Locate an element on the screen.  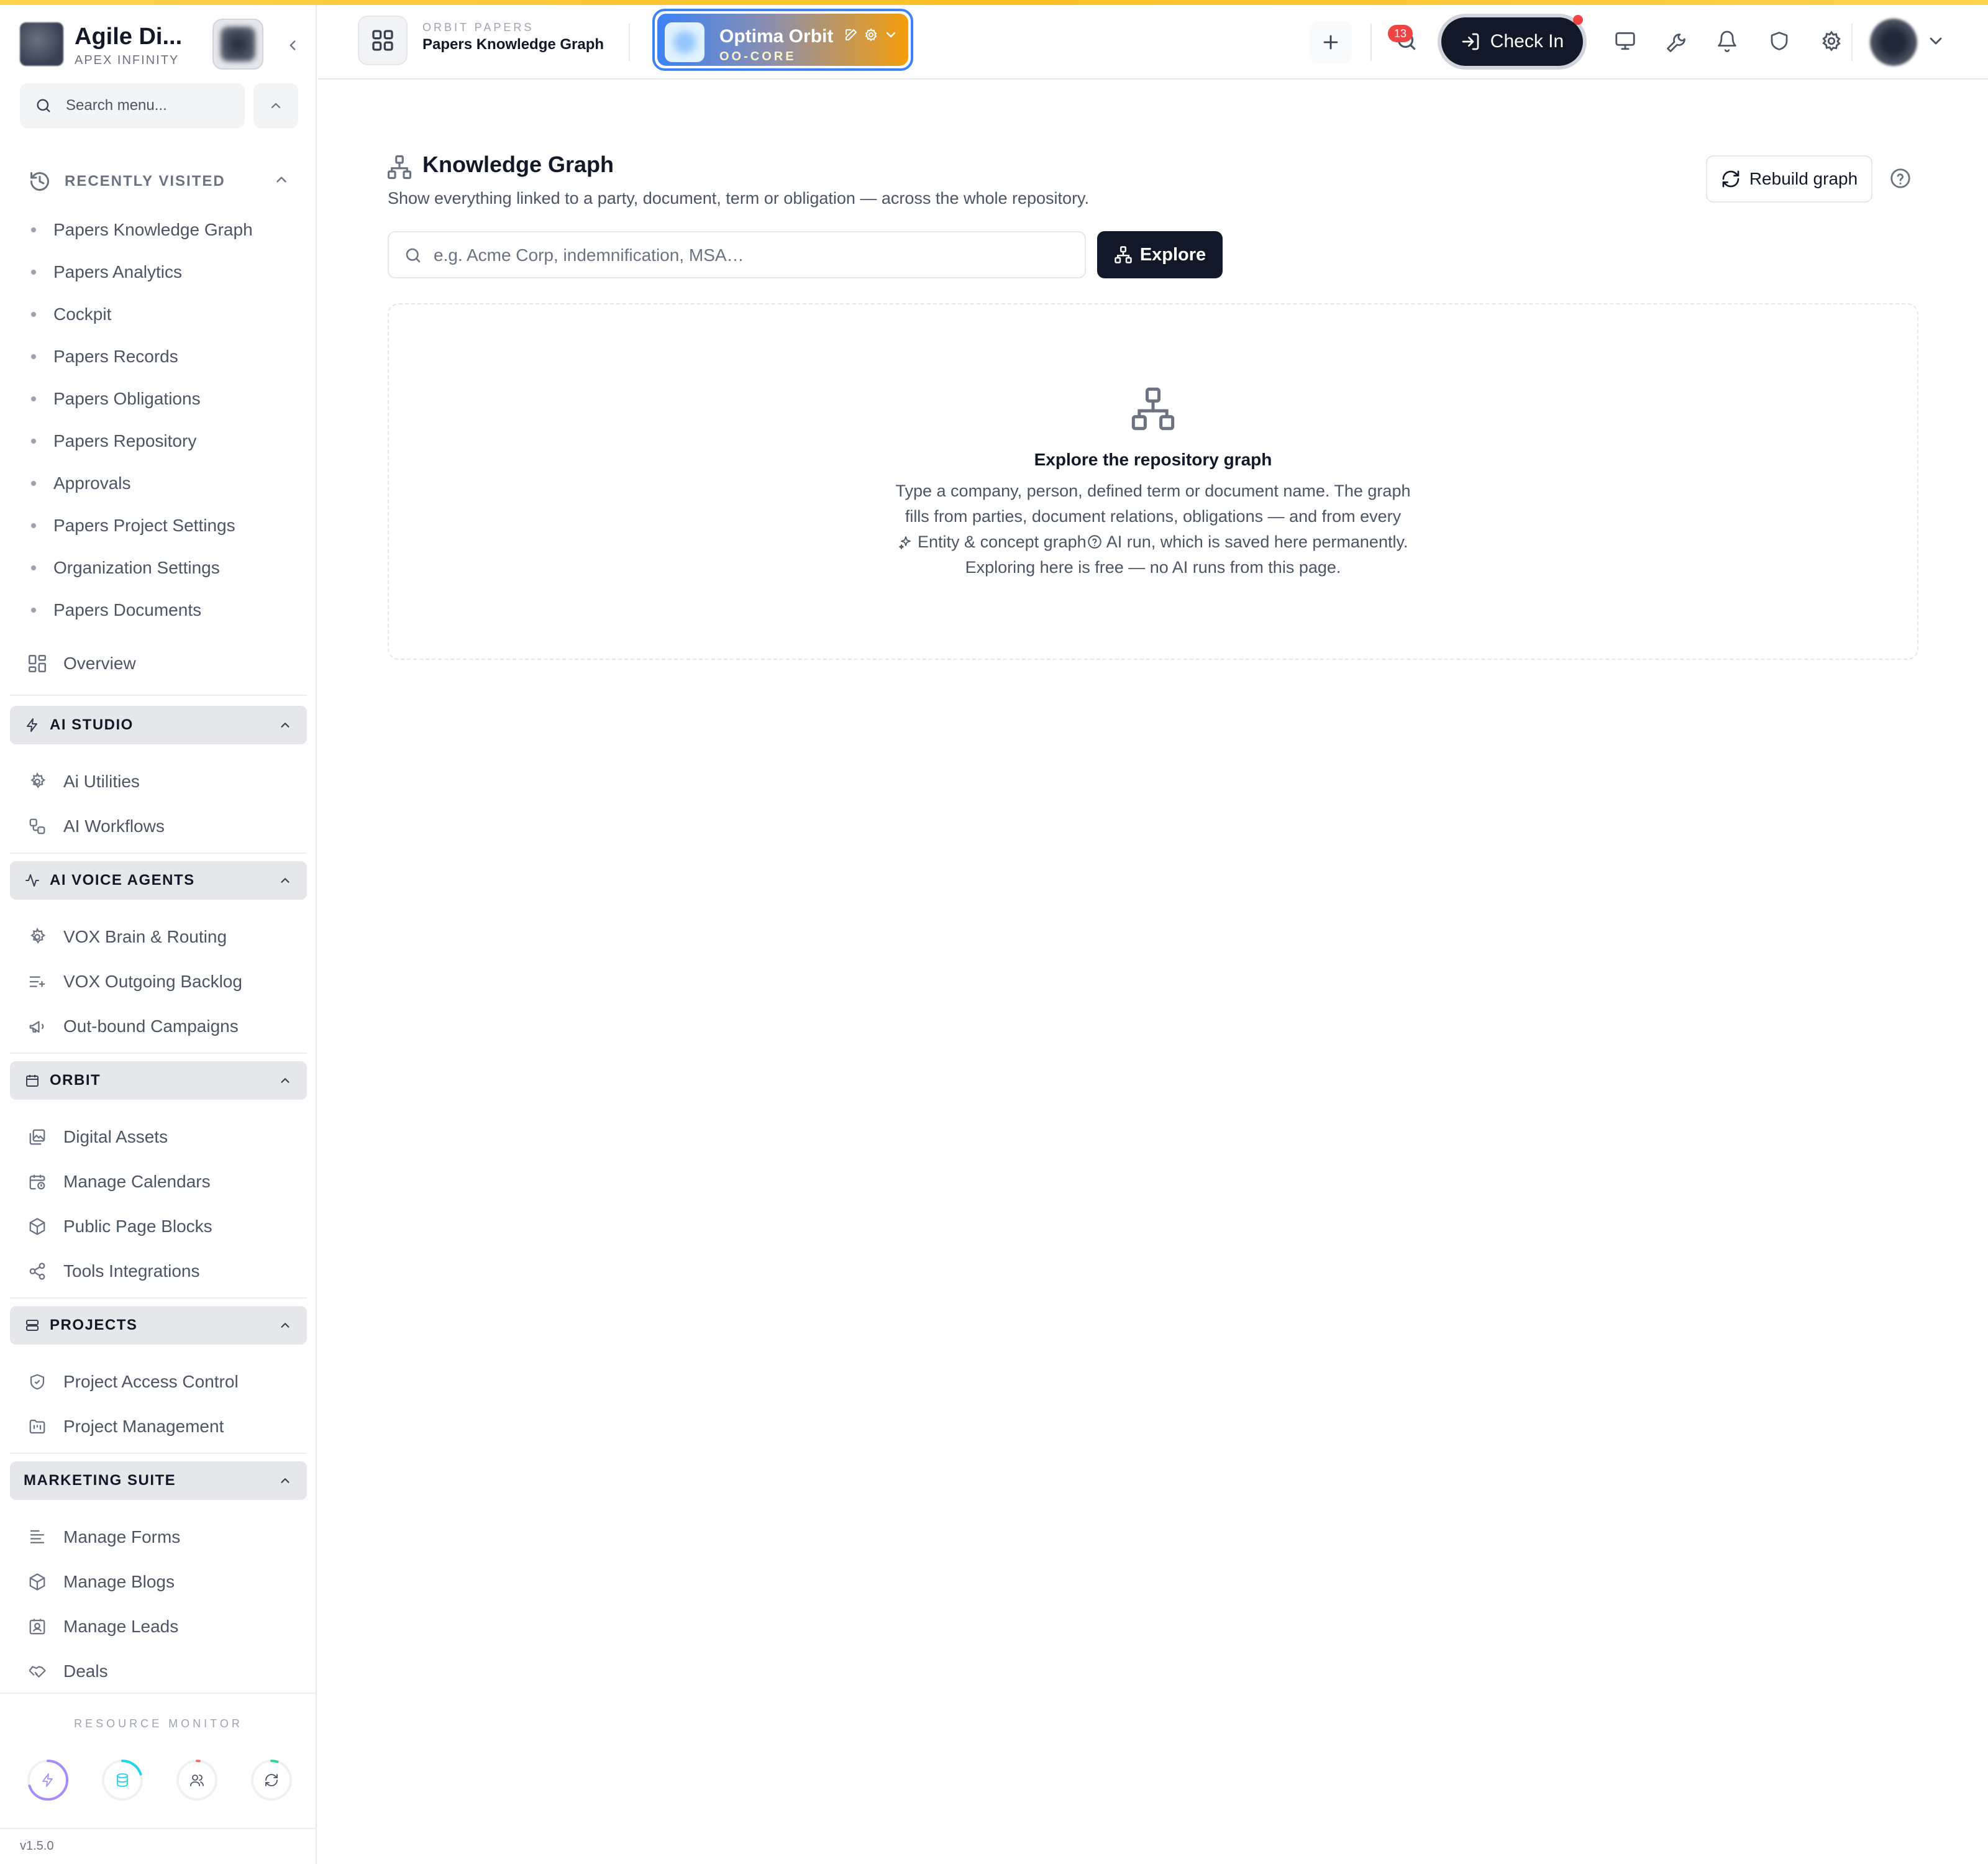
sidebar-search-toggle is located at coordinates (275, 105).